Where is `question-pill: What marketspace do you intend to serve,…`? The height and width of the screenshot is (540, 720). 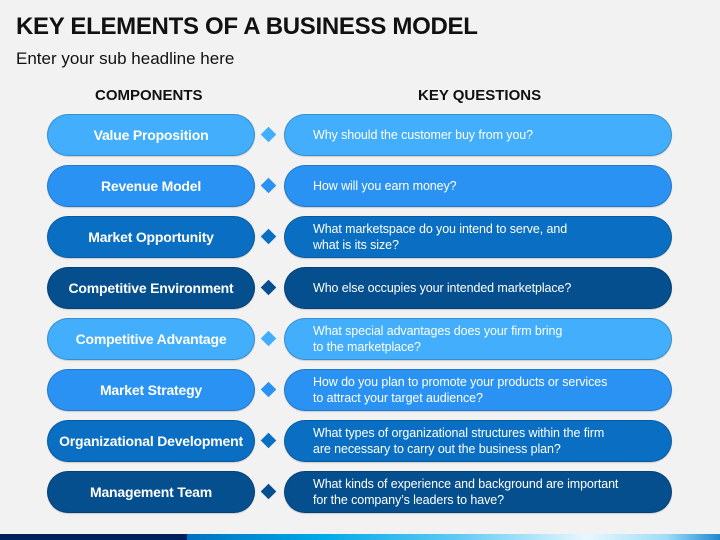
question-pill: What marketspace do you intend to serve,… is located at coordinates (478, 237).